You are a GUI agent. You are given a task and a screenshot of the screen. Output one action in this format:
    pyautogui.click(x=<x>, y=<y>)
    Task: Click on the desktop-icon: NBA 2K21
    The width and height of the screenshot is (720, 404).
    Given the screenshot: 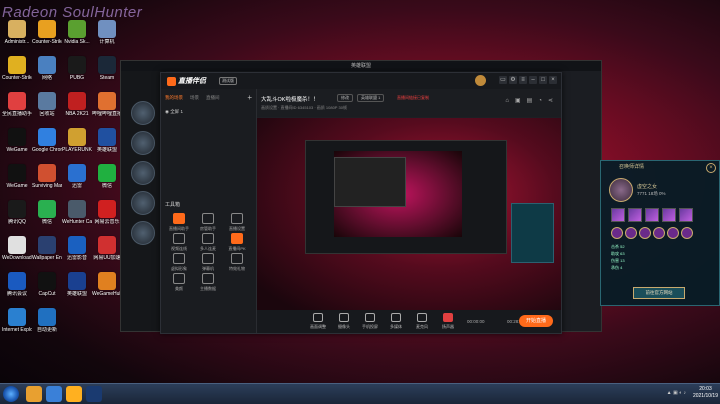 What is the action you would take?
    pyautogui.click(x=77, y=104)
    